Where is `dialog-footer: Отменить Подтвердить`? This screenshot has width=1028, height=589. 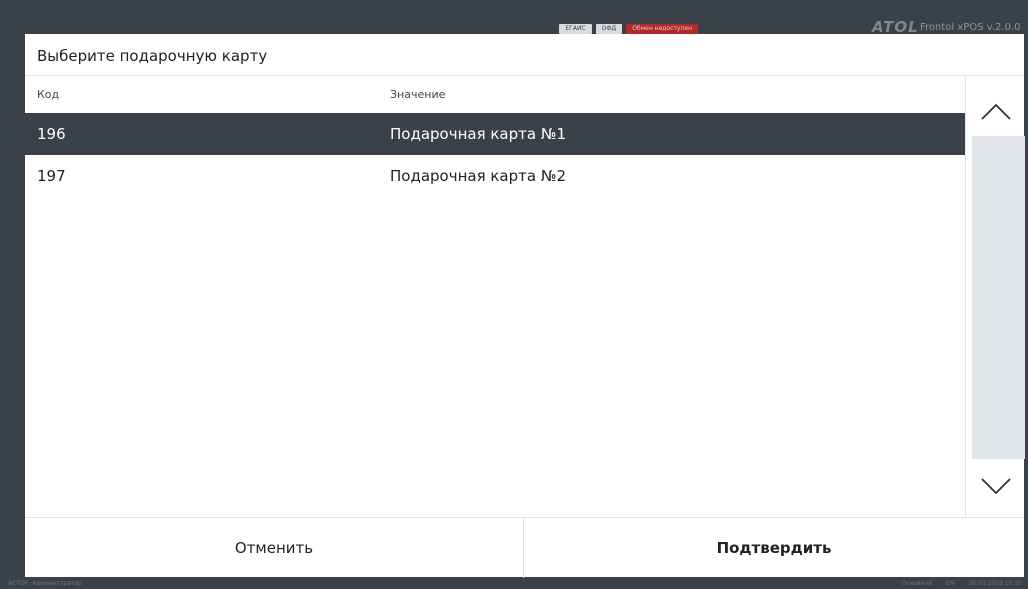 dialog-footer: Отменить Подтвердить is located at coordinates (524, 547).